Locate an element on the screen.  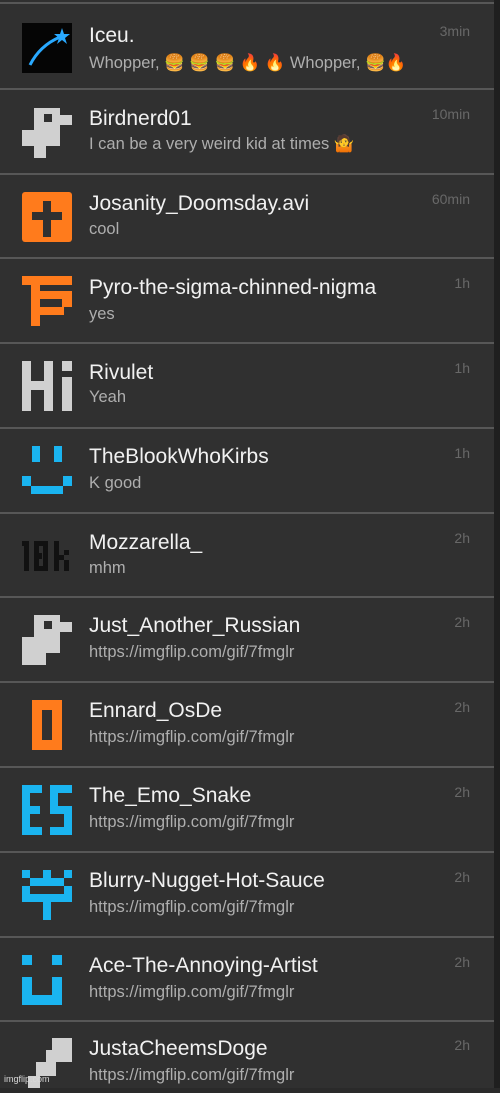
conversation-message: mhm is located at coordinates (107, 568).